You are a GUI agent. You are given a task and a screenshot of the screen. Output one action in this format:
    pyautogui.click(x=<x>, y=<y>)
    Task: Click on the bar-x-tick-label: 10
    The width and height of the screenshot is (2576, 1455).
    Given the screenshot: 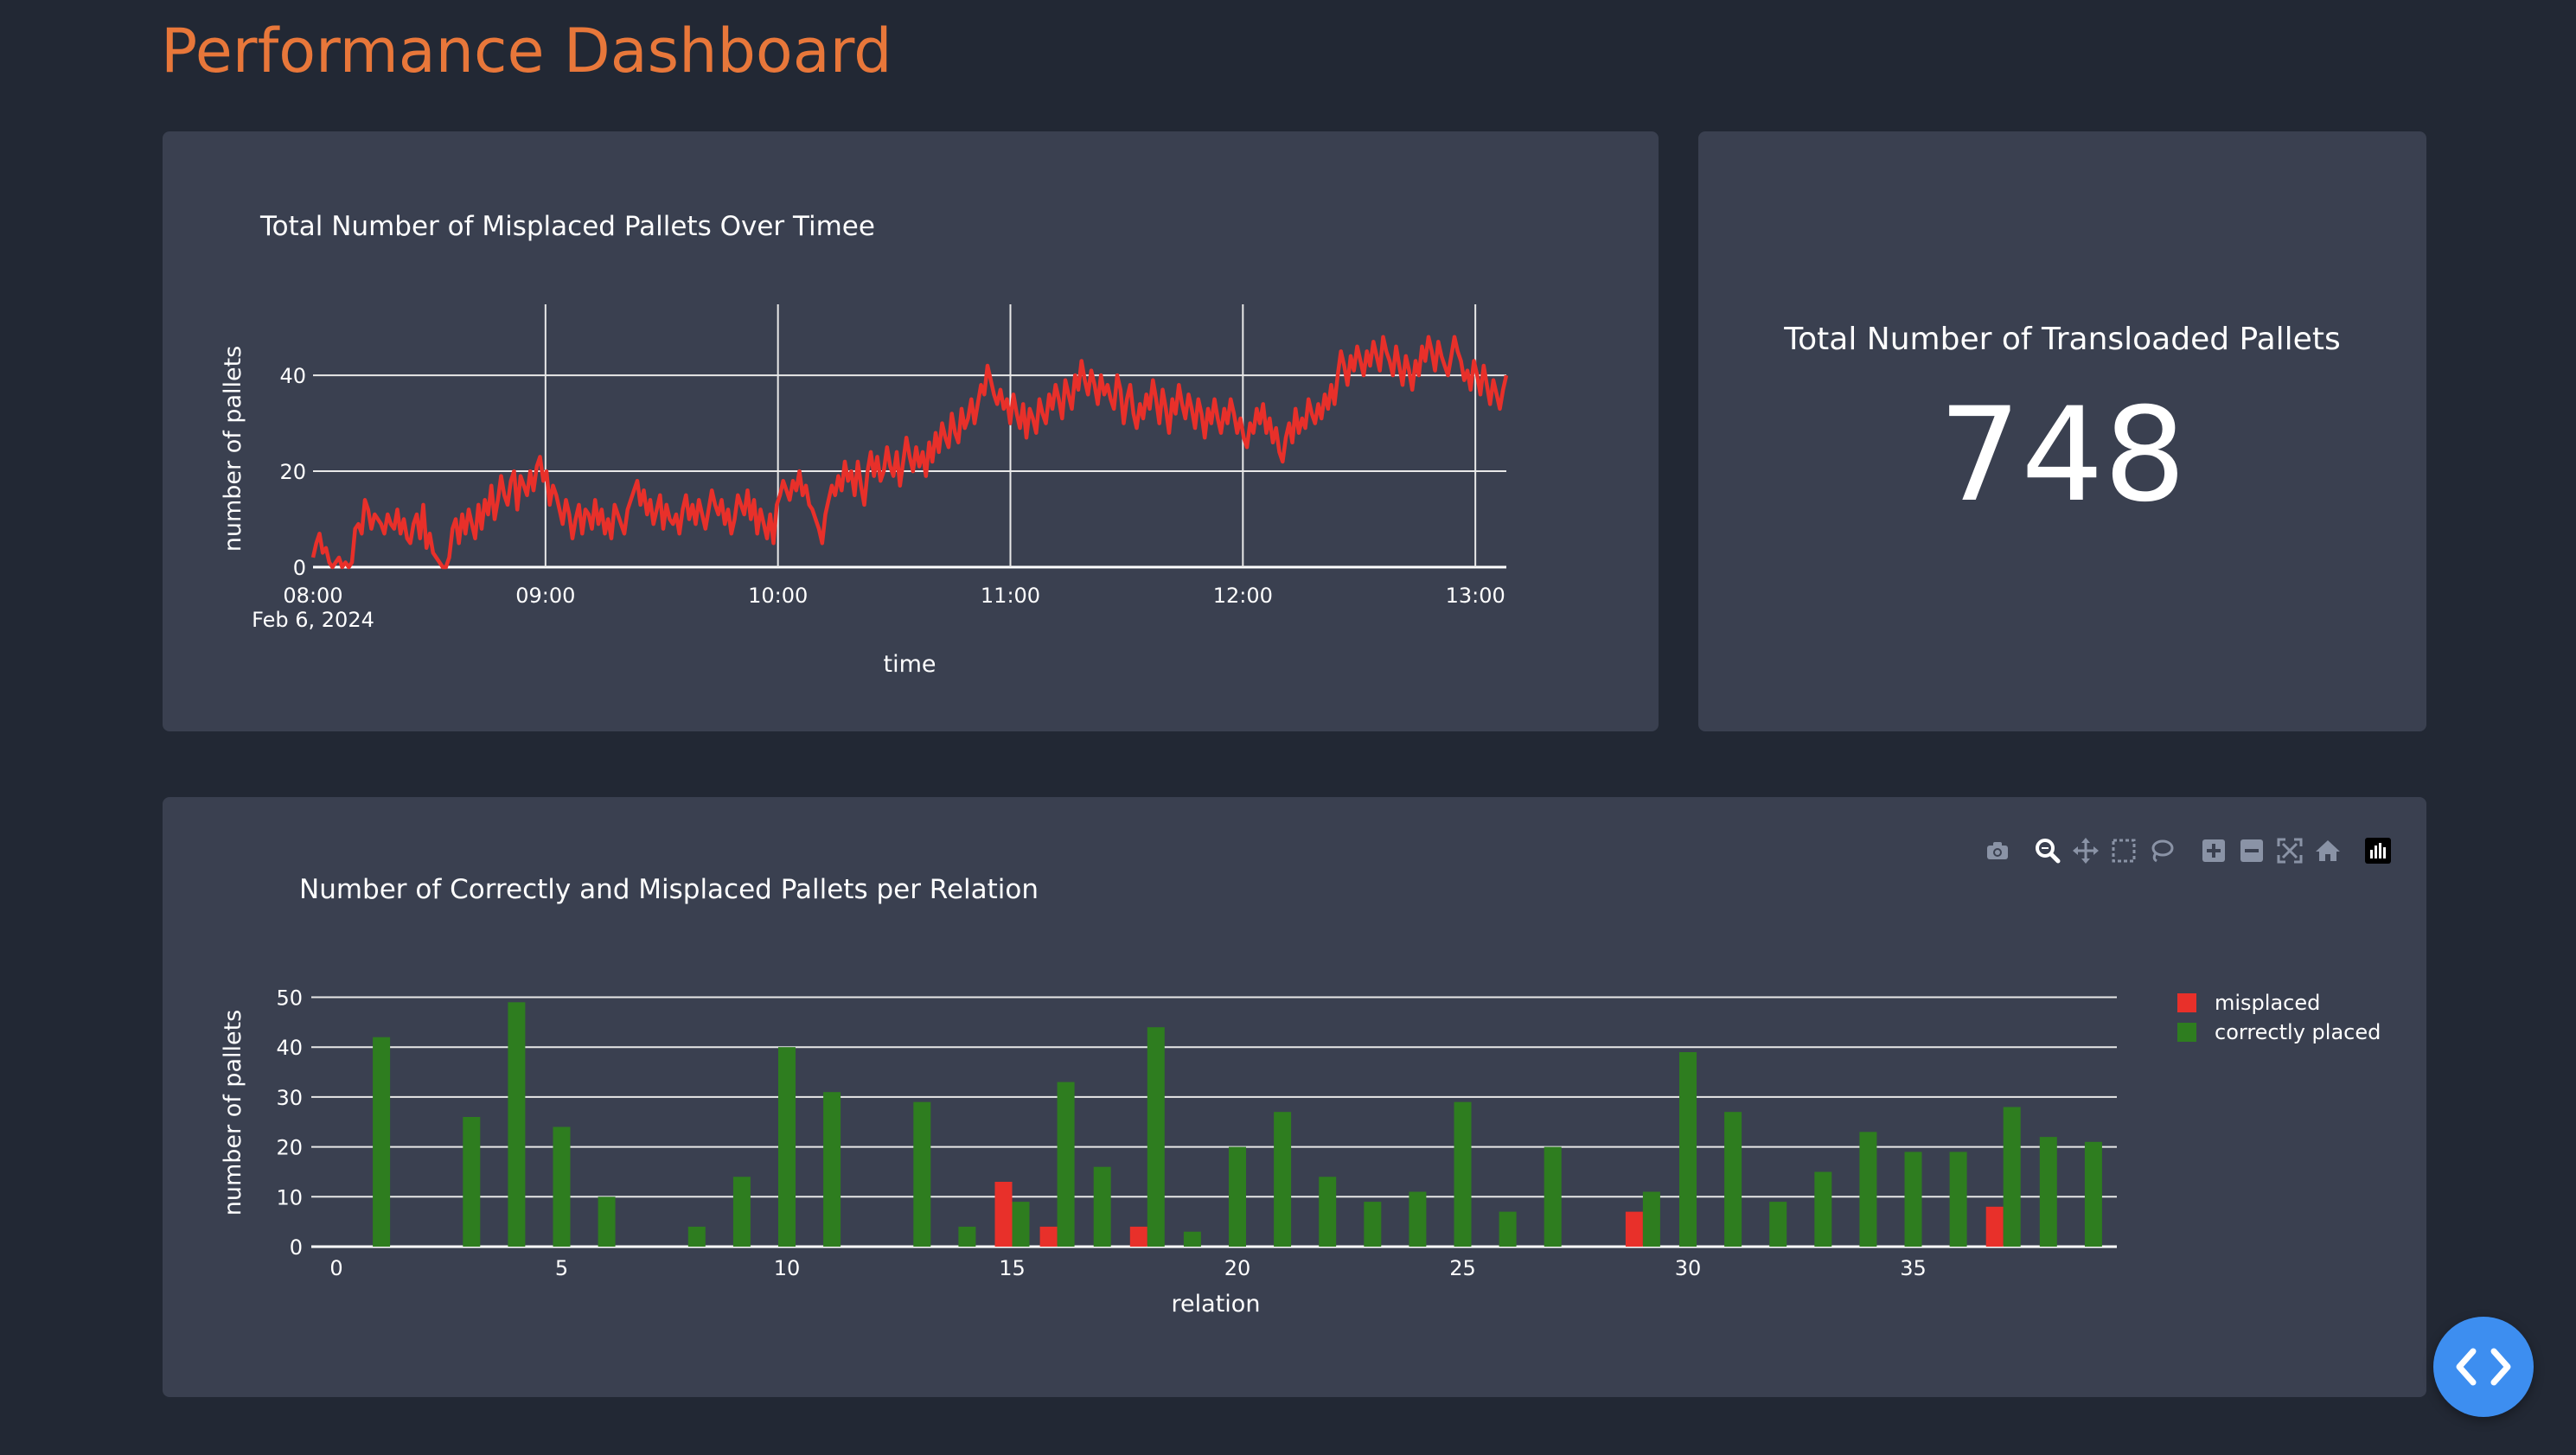 What is the action you would take?
    pyautogui.click(x=788, y=1268)
    